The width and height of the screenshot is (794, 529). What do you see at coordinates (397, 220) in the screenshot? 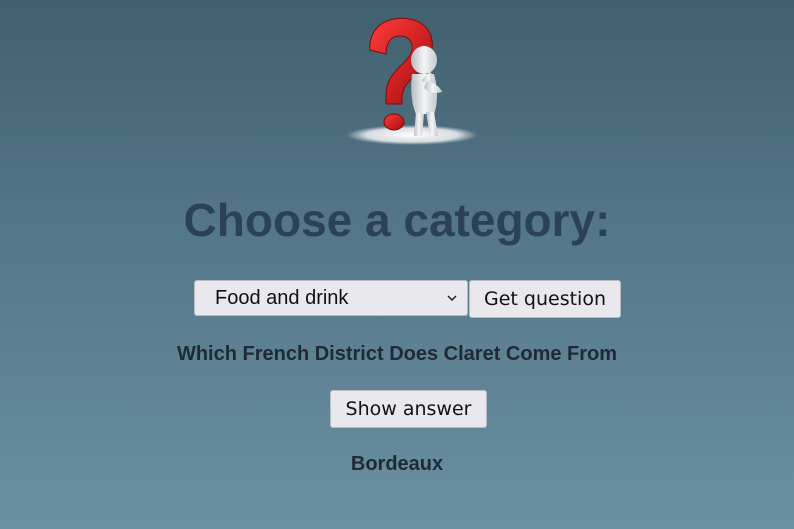
I see `page-title: Choose a category:` at bounding box center [397, 220].